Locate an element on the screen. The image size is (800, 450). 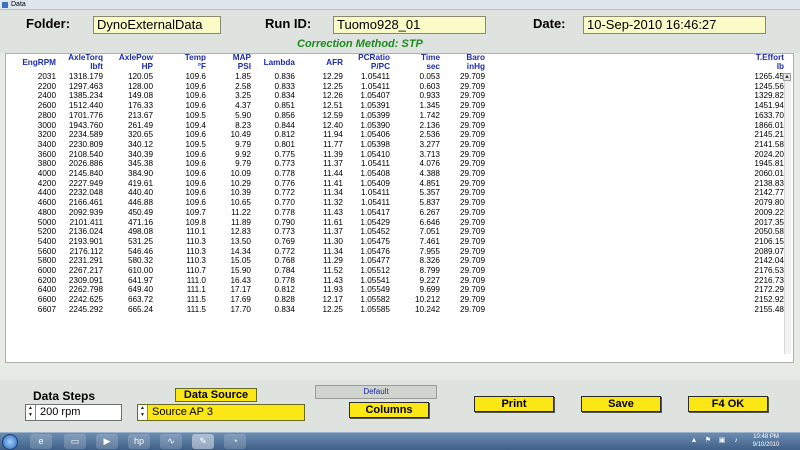
table-cell: 11.94 is located at coordinates (333, 135).